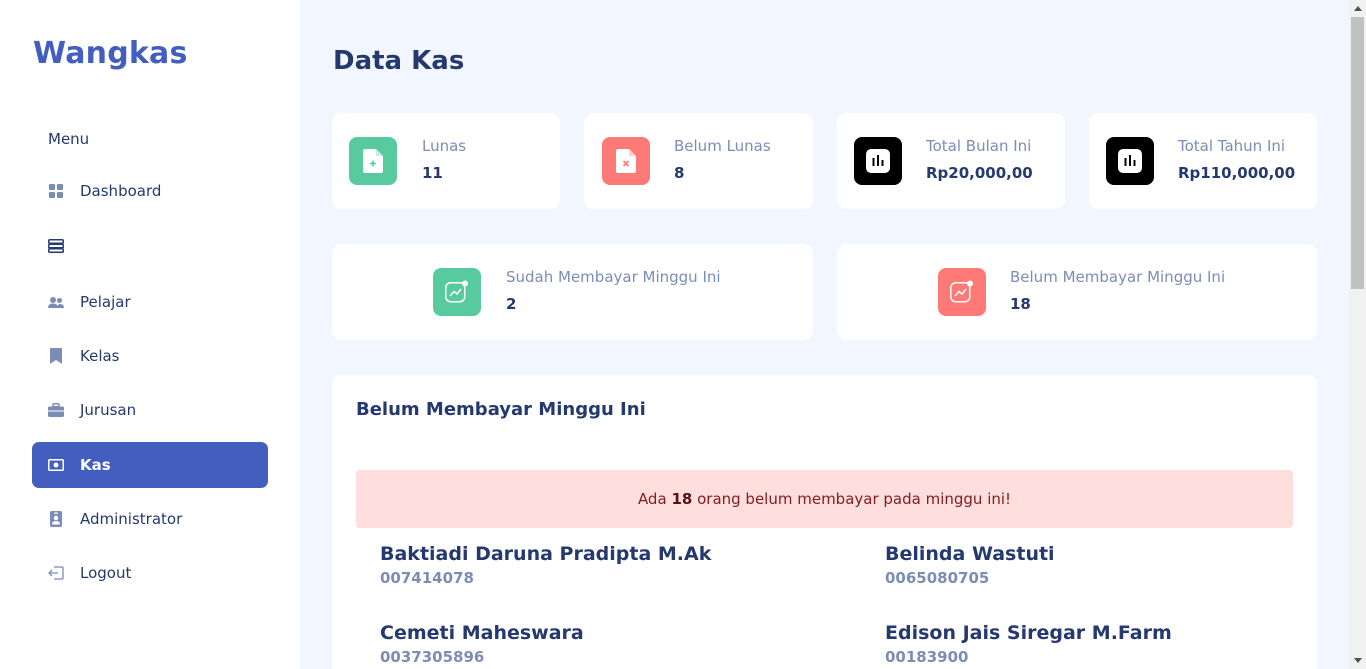  I want to click on briefcase-icon, so click(56, 410).